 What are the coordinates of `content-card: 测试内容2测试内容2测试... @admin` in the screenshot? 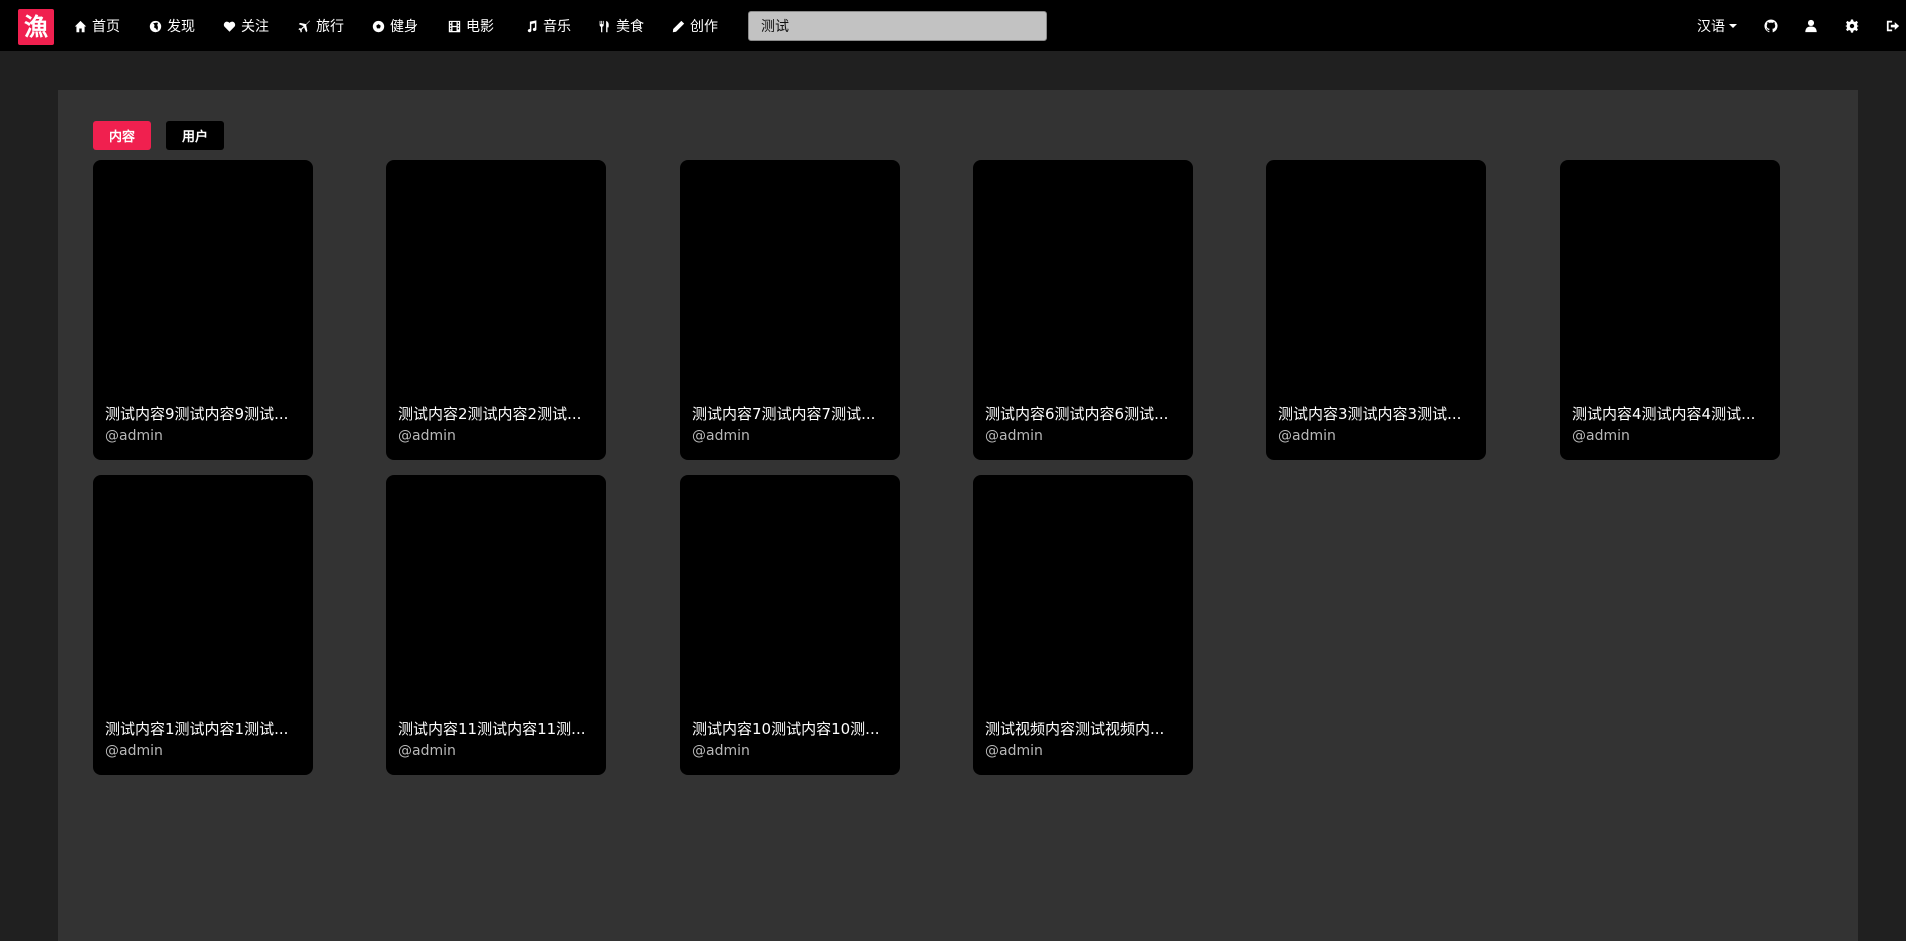 It's located at (496, 310).